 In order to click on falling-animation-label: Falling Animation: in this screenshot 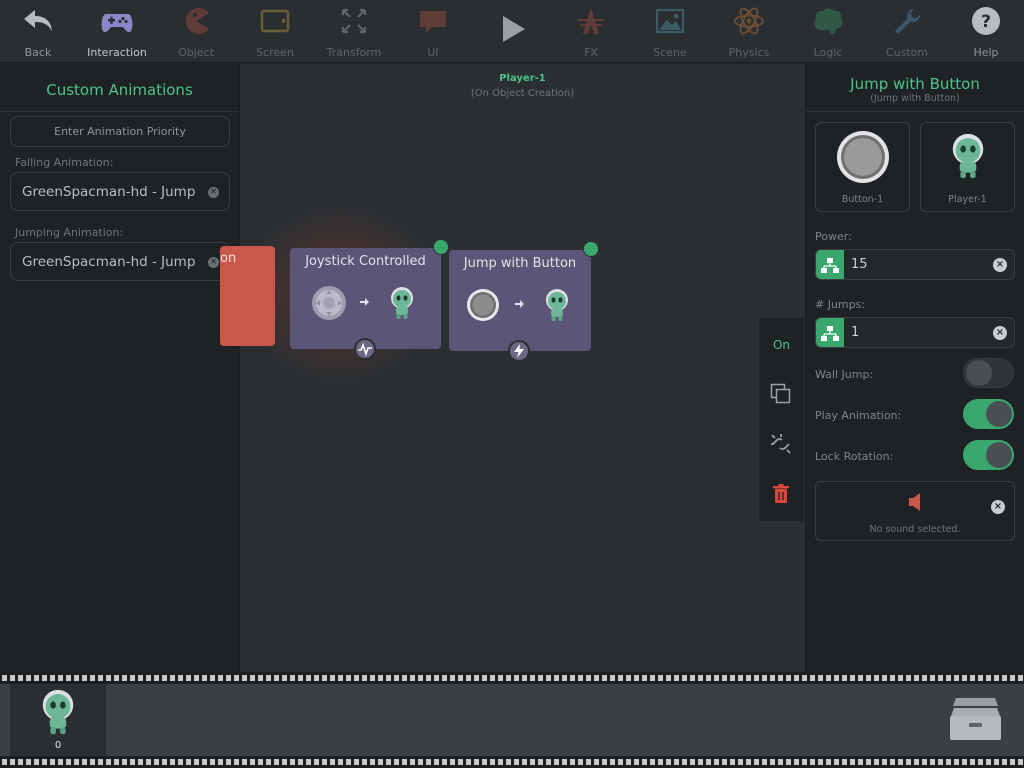, I will do `click(64, 162)`.